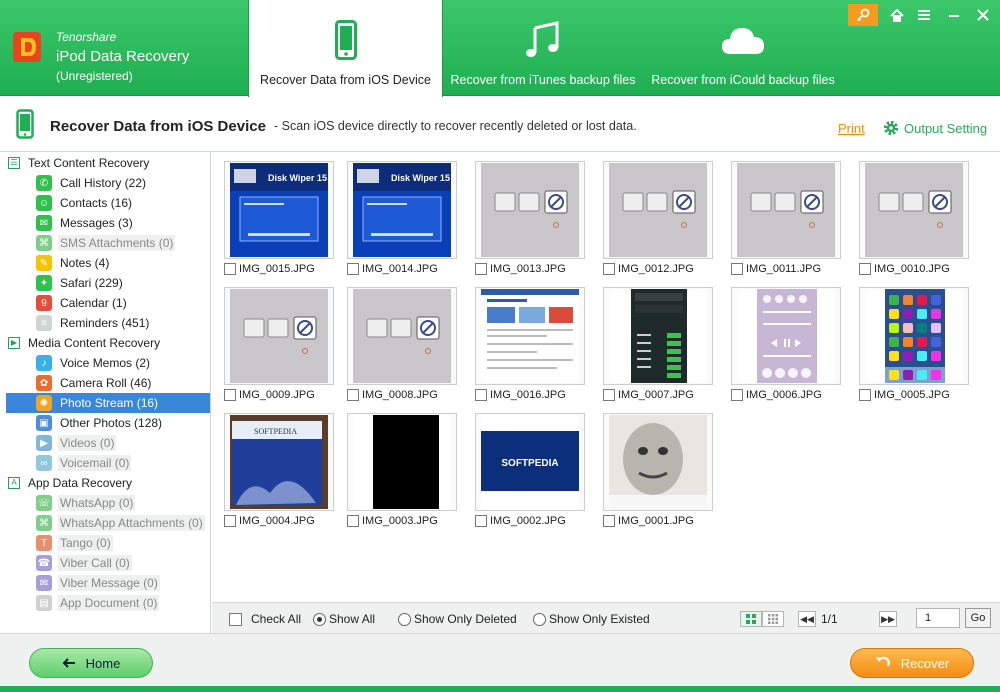 The image size is (1000, 692). I want to click on register-key-button, so click(863, 15).